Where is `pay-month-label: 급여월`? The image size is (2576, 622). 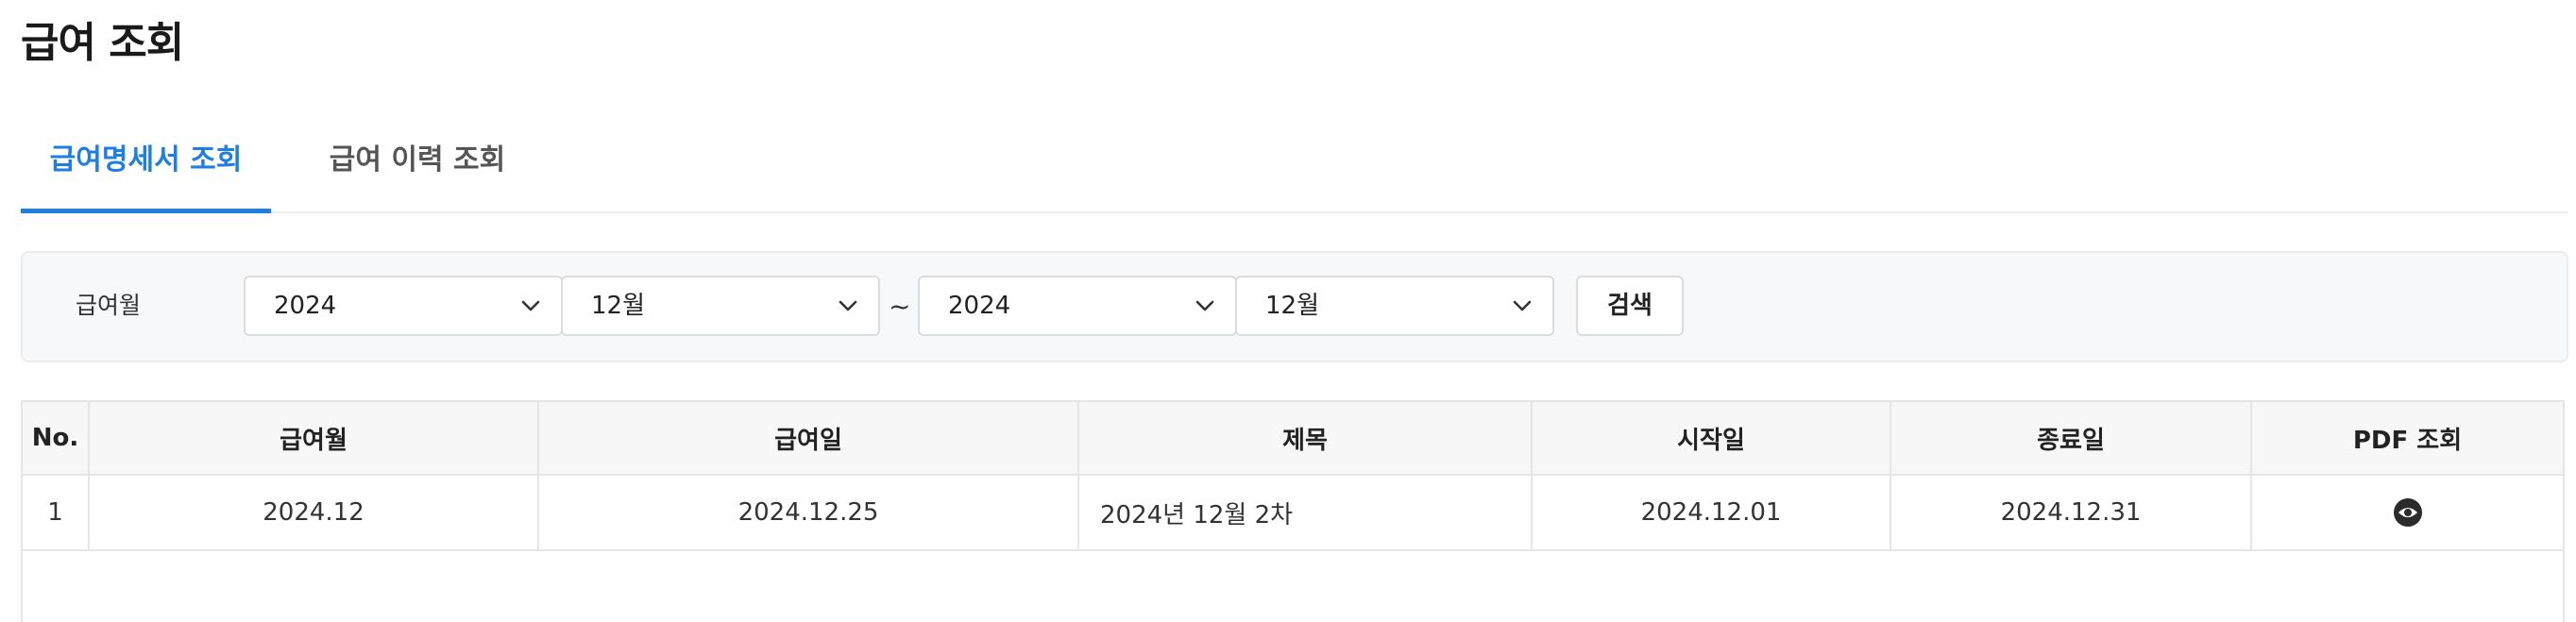
pay-month-label: 급여월 is located at coordinates (109, 305).